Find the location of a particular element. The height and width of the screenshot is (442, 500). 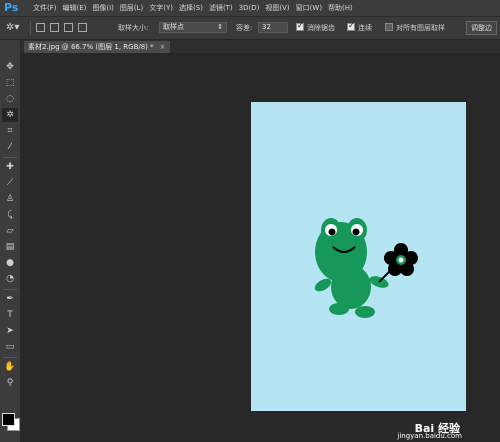

frog-illustration is located at coordinates (366, 268).